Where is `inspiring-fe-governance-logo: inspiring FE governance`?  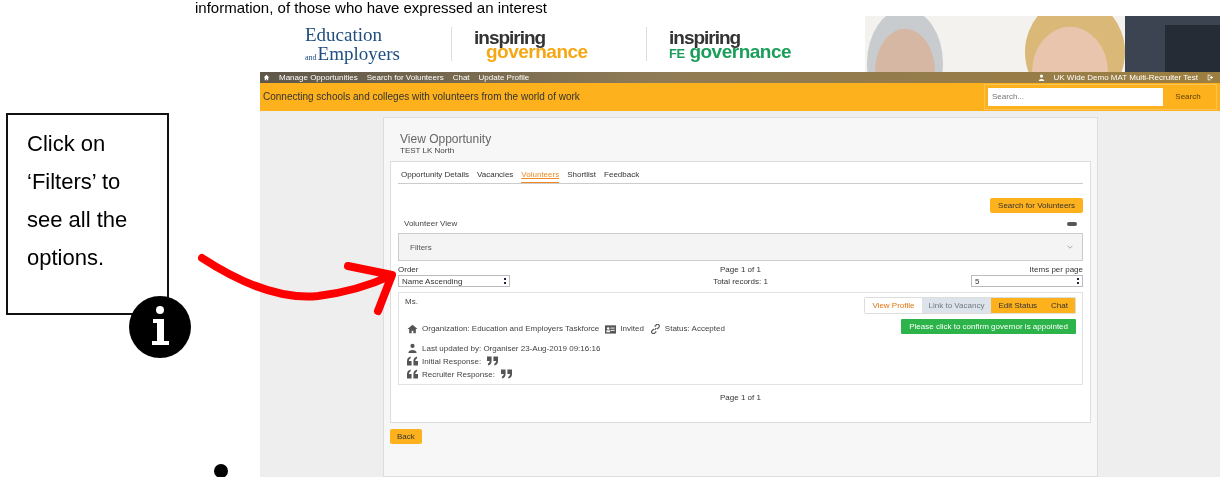
inspiring-fe-governance-logo: inspiring FE governance is located at coordinates (731, 44).